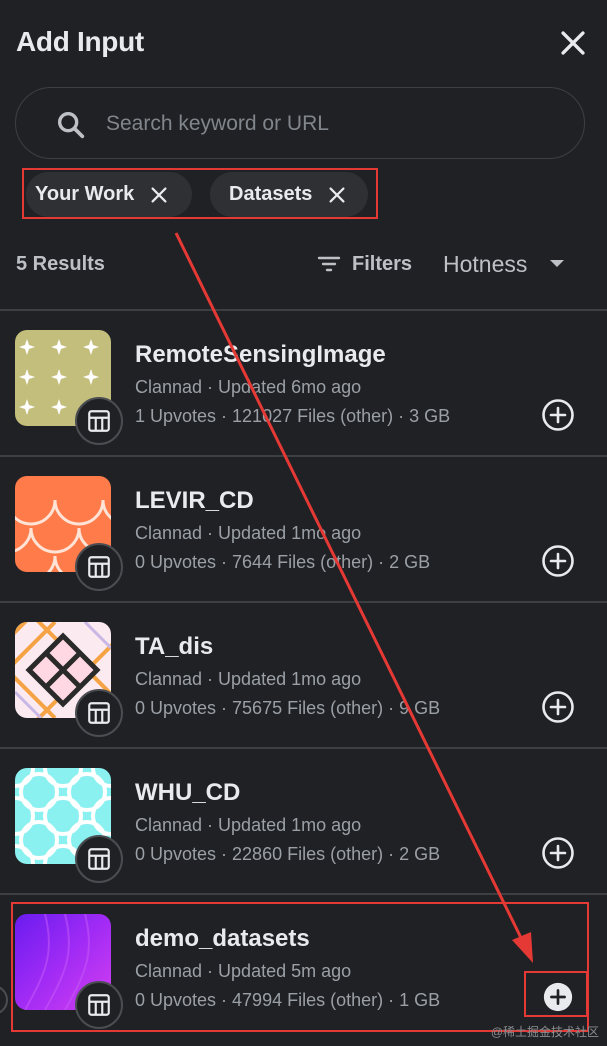 The height and width of the screenshot is (1046, 607). What do you see at coordinates (557, 263) in the screenshot?
I see `caret-down-icon` at bounding box center [557, 263].